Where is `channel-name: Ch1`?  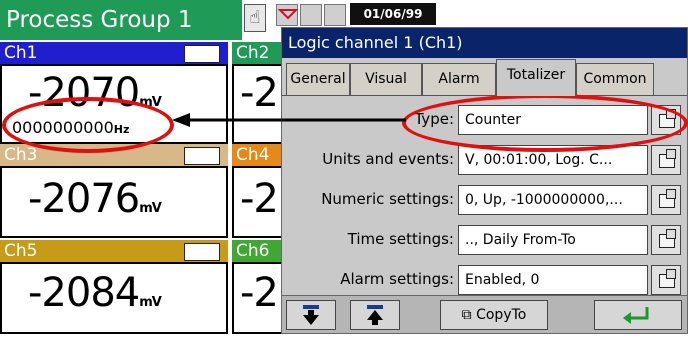
channel-name: Ch1 is located at coordinates (21, 53).